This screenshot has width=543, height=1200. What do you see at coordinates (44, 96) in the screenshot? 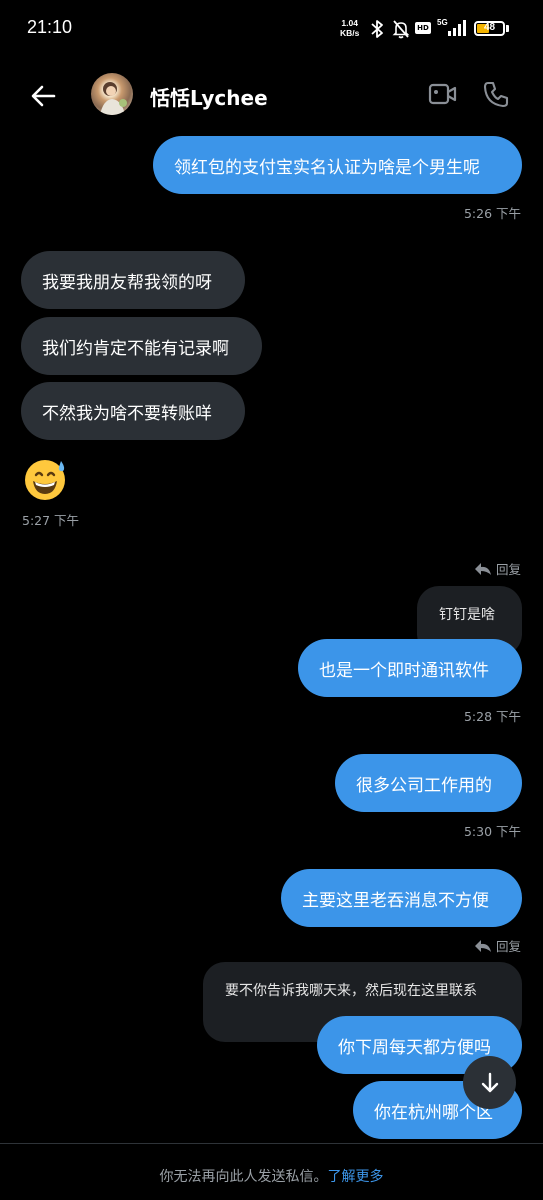
I see `back-arrow-icon` at bounding box center [44, 96].